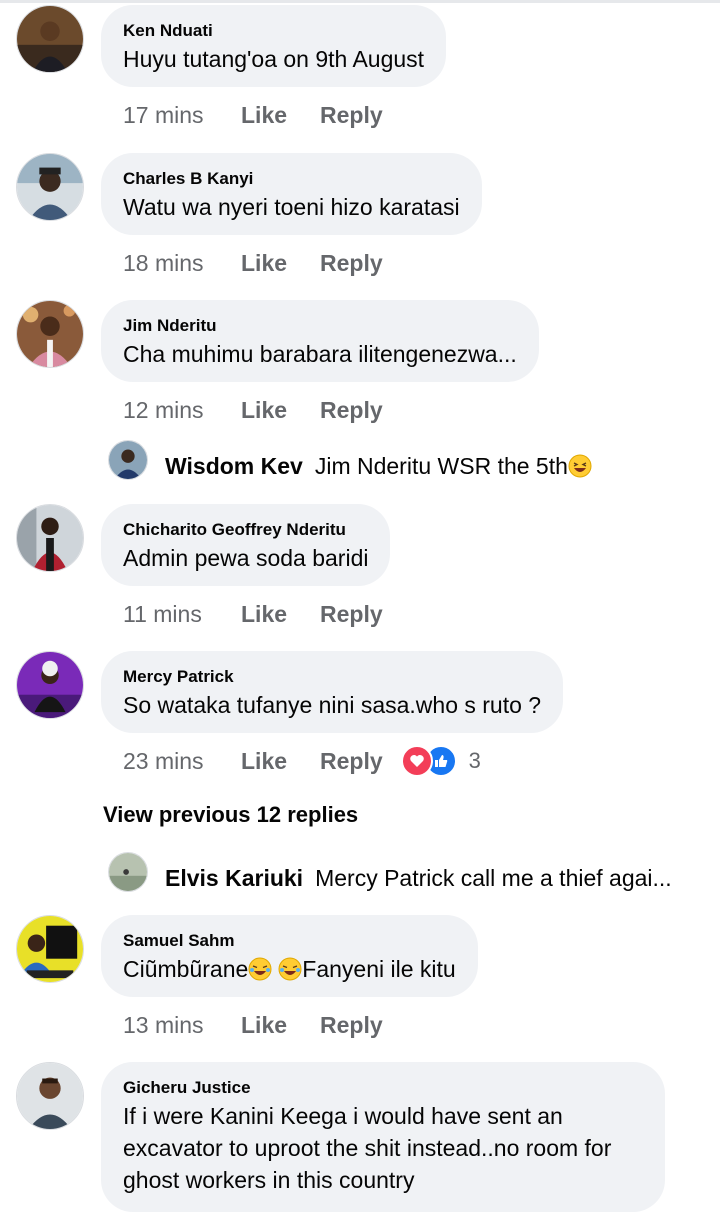  What do you see at coordinates (320, 326) in the screenshot?
I see `comment-author: Jim Nderitu` at bounding box center [320, 326].